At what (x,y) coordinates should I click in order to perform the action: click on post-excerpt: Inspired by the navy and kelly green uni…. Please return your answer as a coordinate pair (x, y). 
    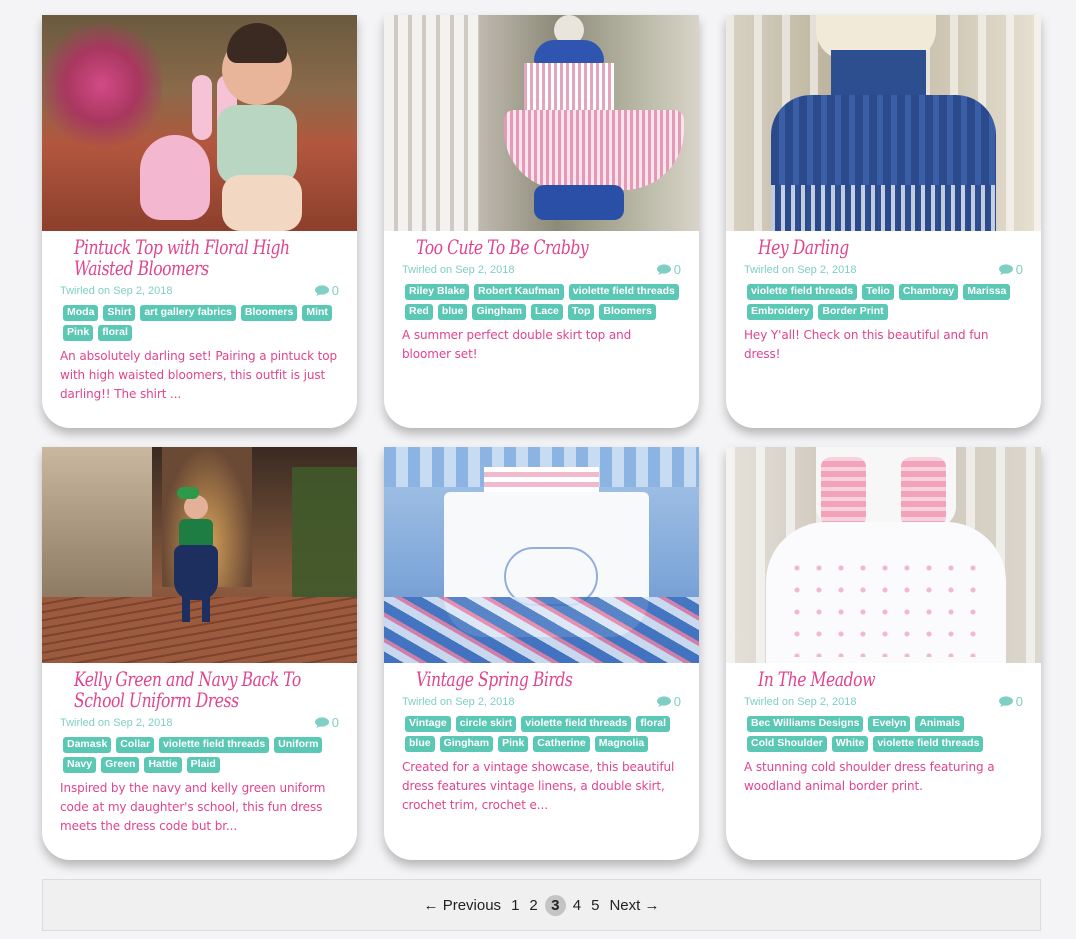
    Looking at the image, I should click on (193, 807).